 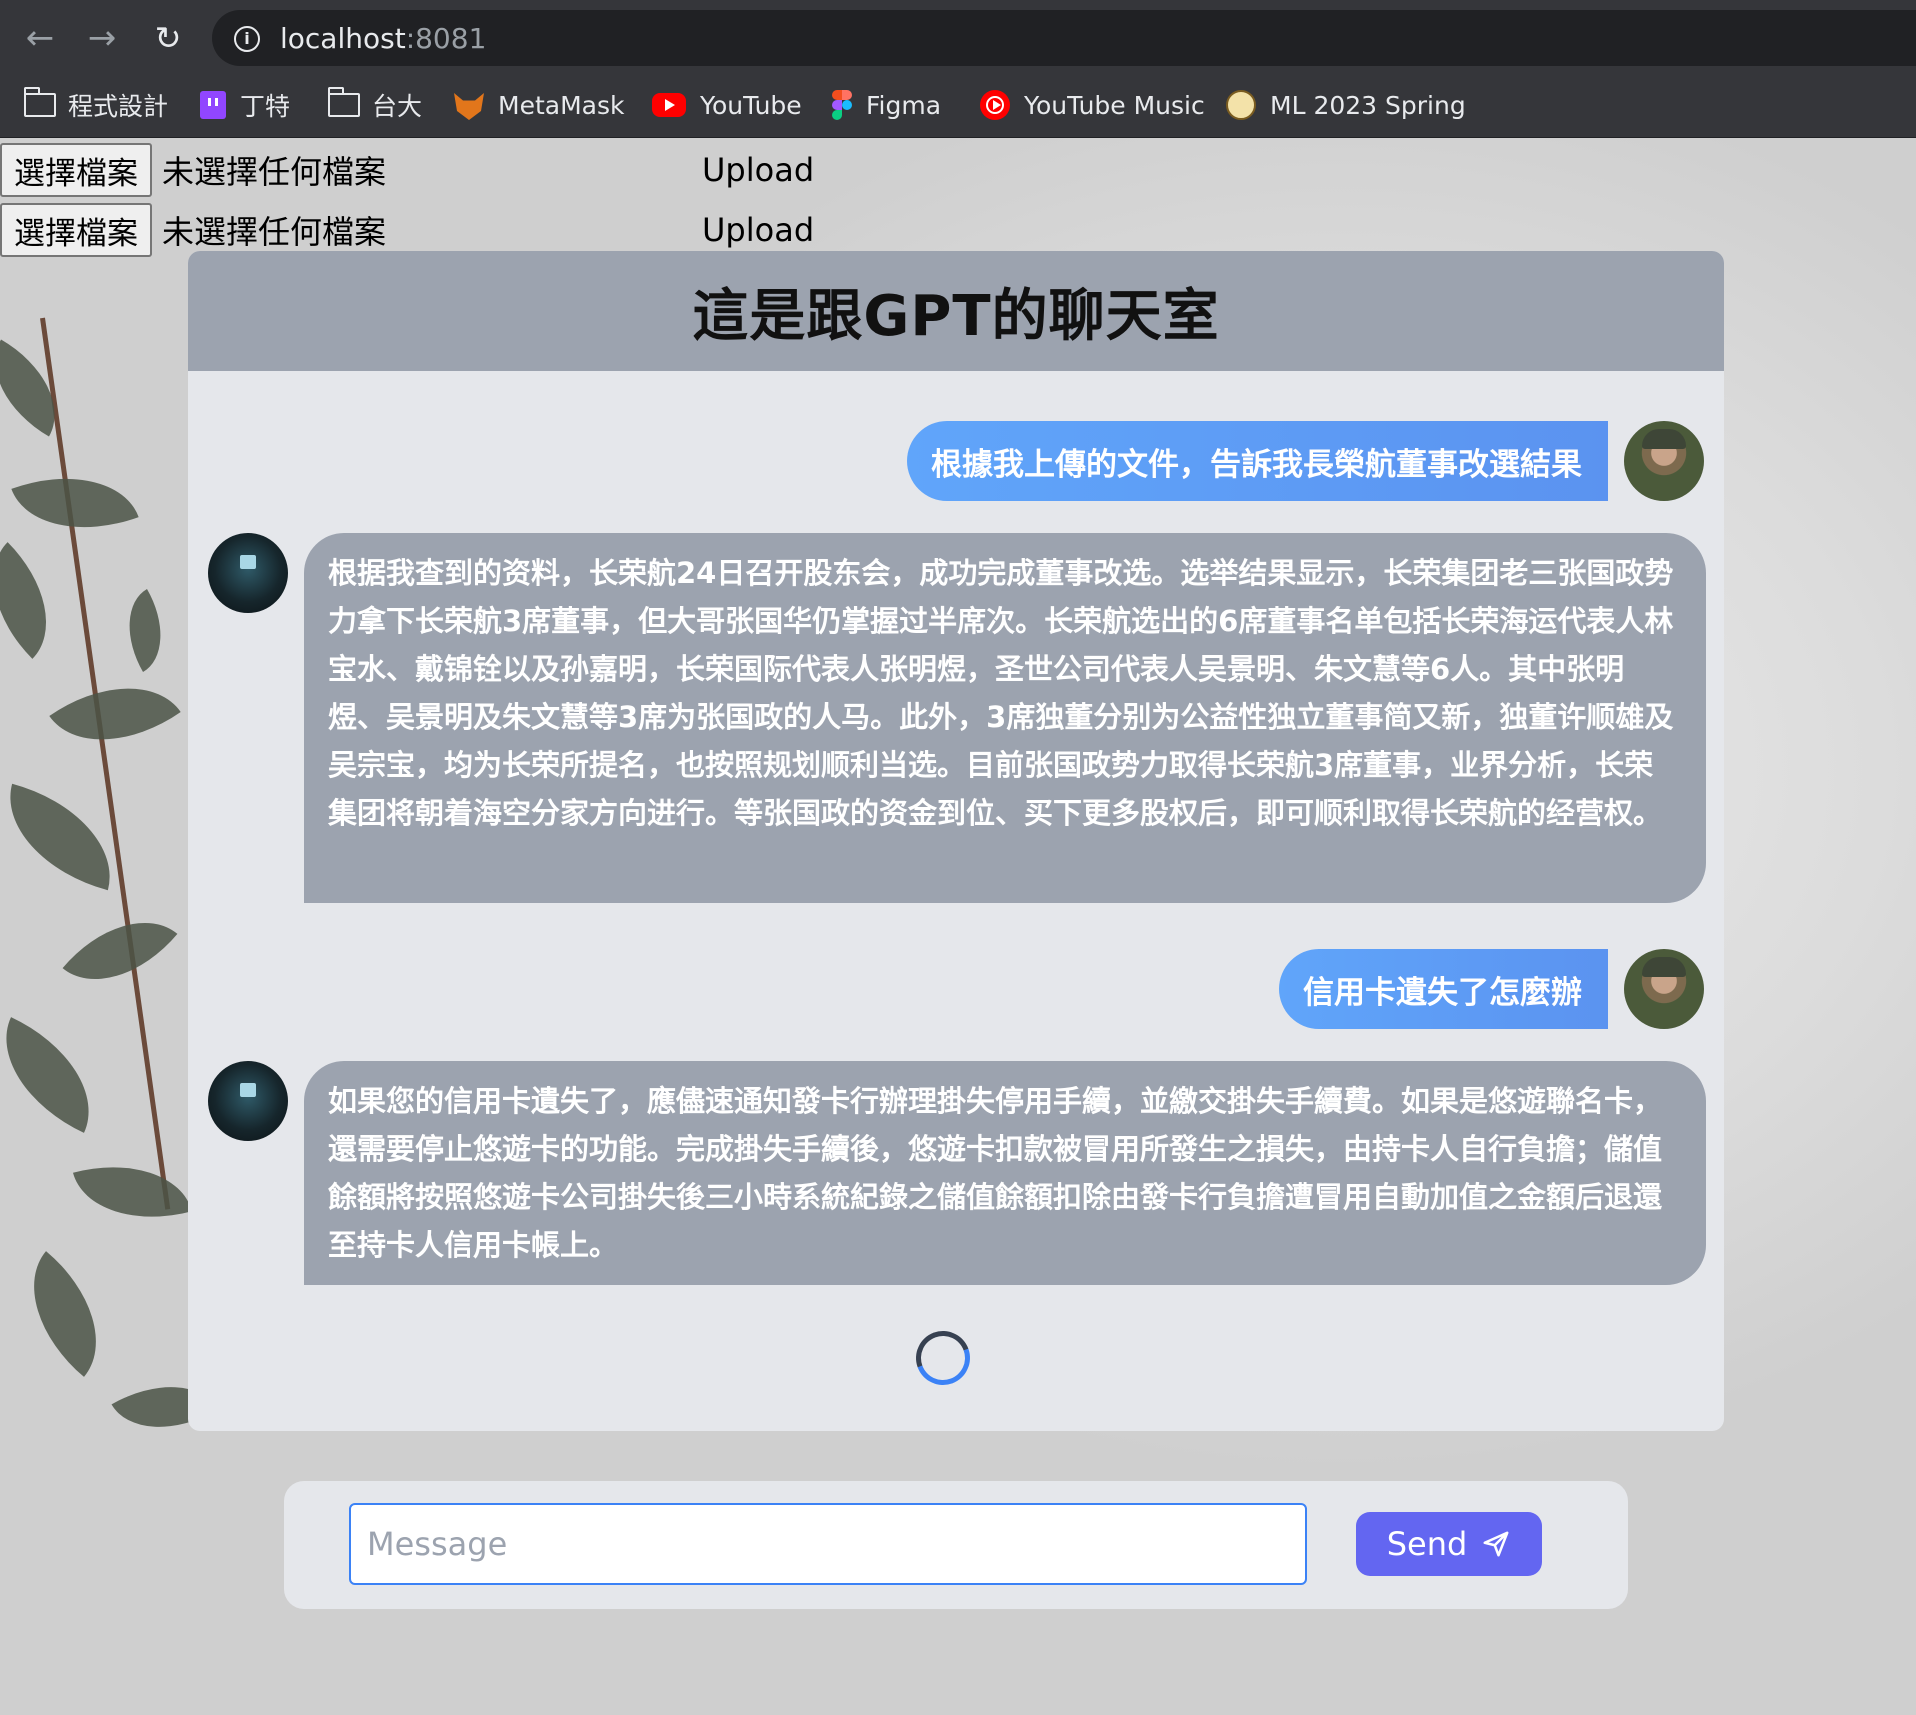 What do you see at coordinates (1241, 105) in the screenshot?
I see `ml-logo-icon` at bounding box center [1241, 105].